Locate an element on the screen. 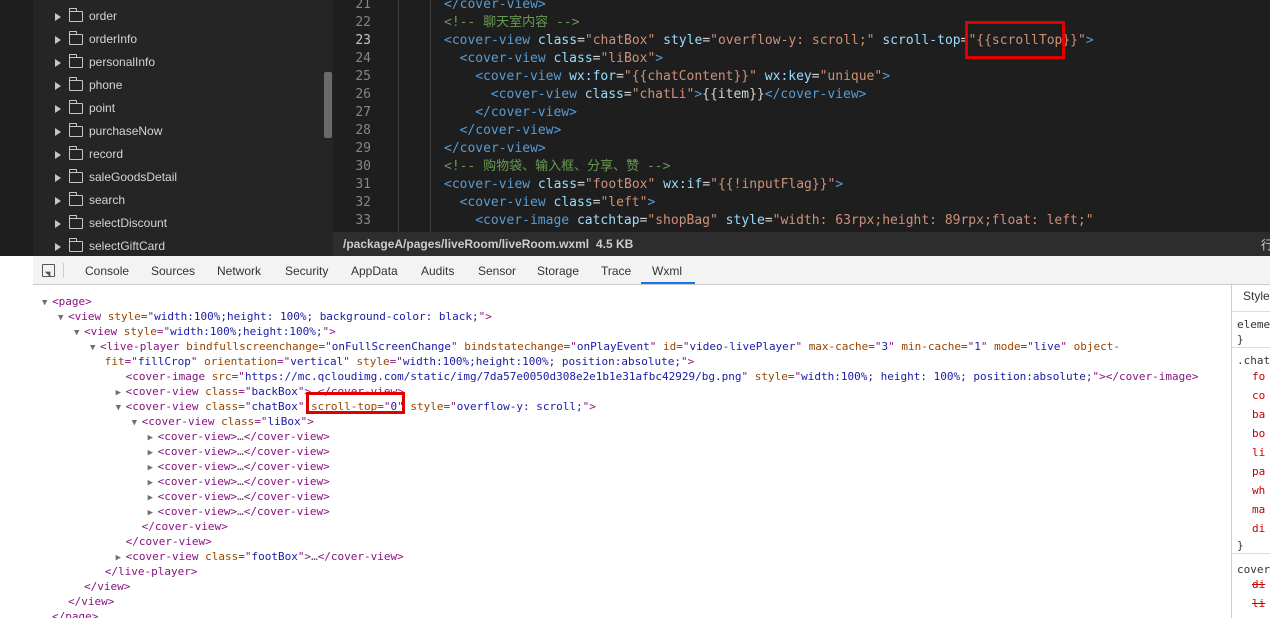 Image resolution: width=1270 pixels, height=618 pixels. wxml-token: </view> is located at coordinates (107, 586).